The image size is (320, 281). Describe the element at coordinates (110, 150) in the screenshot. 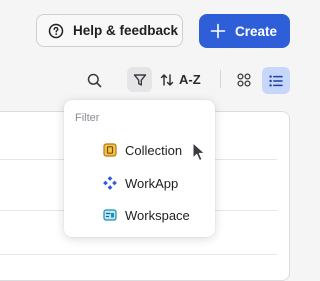

I see `collection-icon` at that location.